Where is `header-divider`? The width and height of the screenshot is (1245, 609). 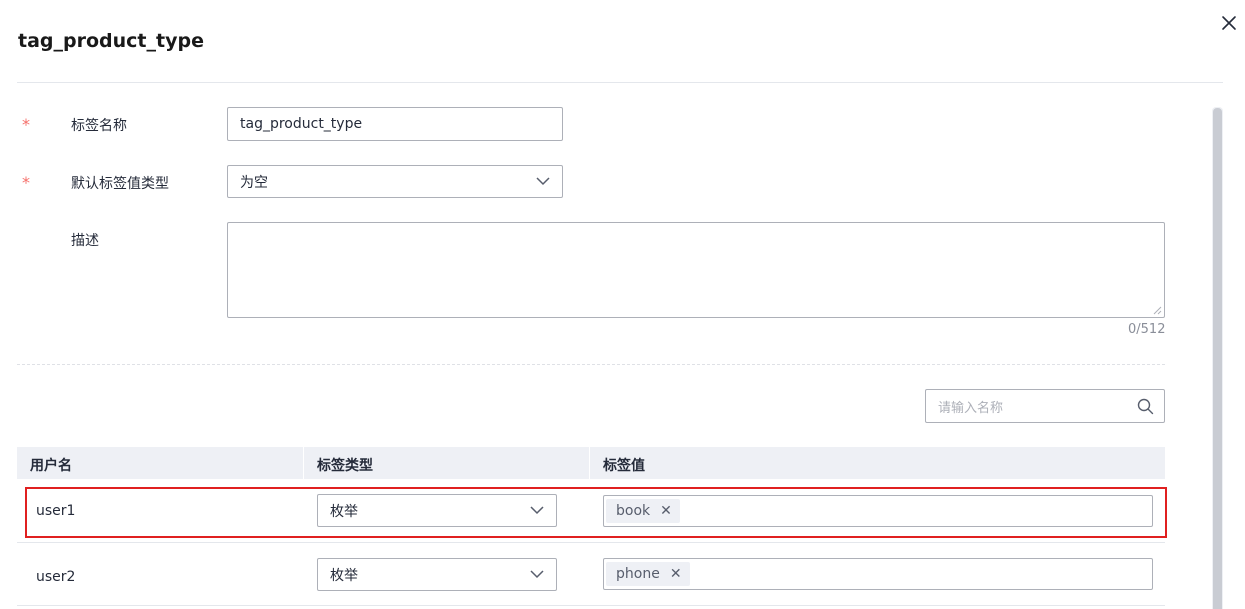 header-divider is located at coordinates (620, 82).